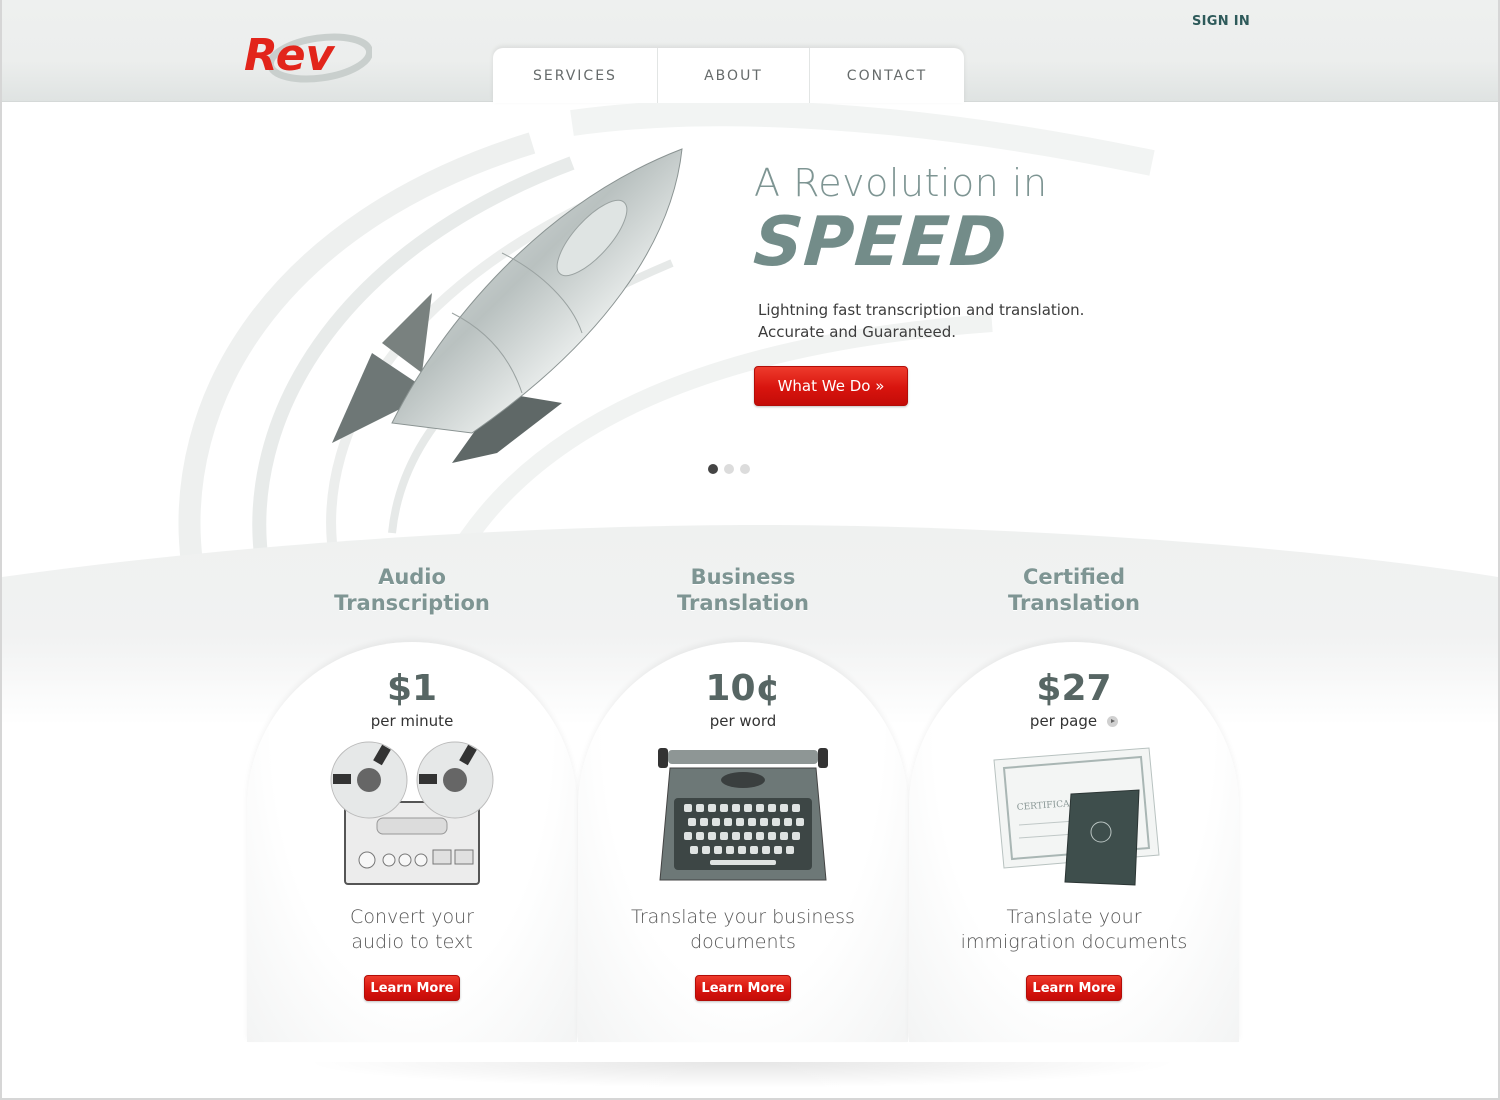  I want to click on rocket-illustration, so click(507, 305).